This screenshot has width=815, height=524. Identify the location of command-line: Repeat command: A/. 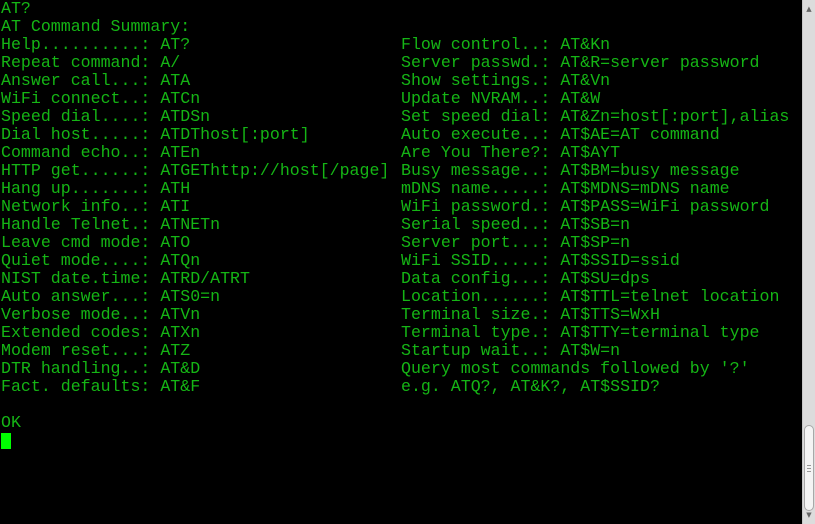
(91, 62).